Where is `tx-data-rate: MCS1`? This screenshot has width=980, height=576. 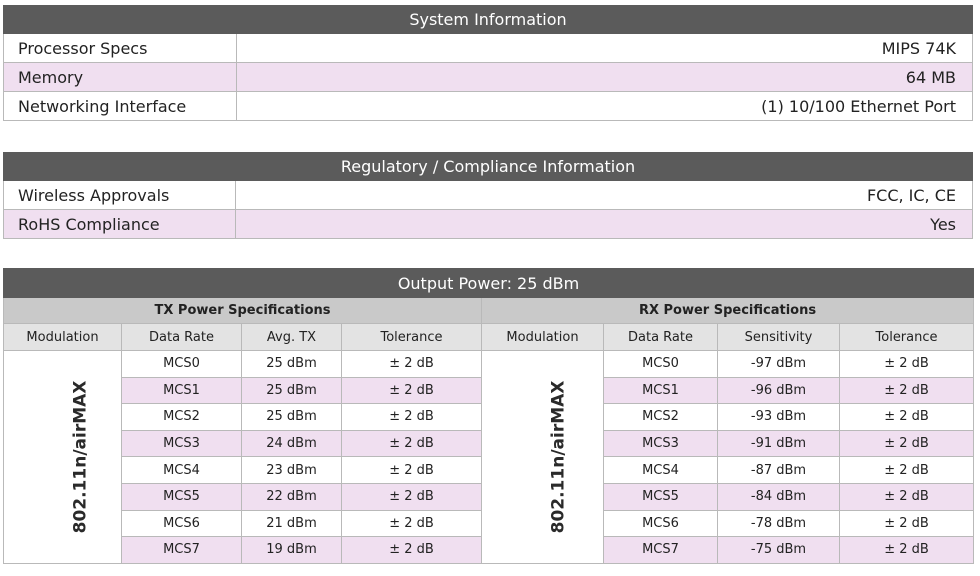 tx-data-rate: MCS1 is located at coordinates (181, 390).